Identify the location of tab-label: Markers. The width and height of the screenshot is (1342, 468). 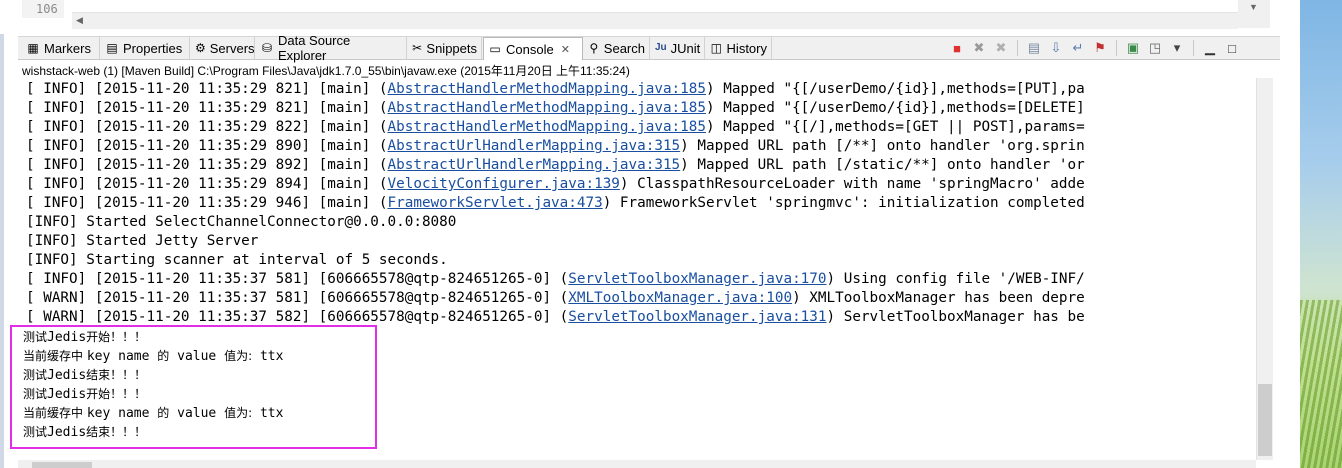
(67, 48).